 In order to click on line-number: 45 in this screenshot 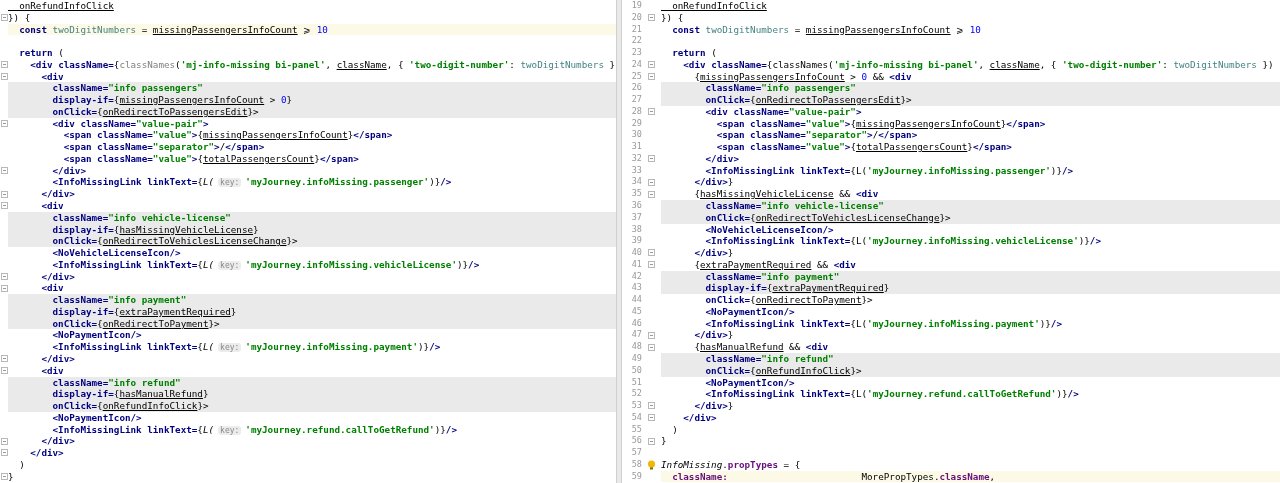, I will do `click(636, 311)`.